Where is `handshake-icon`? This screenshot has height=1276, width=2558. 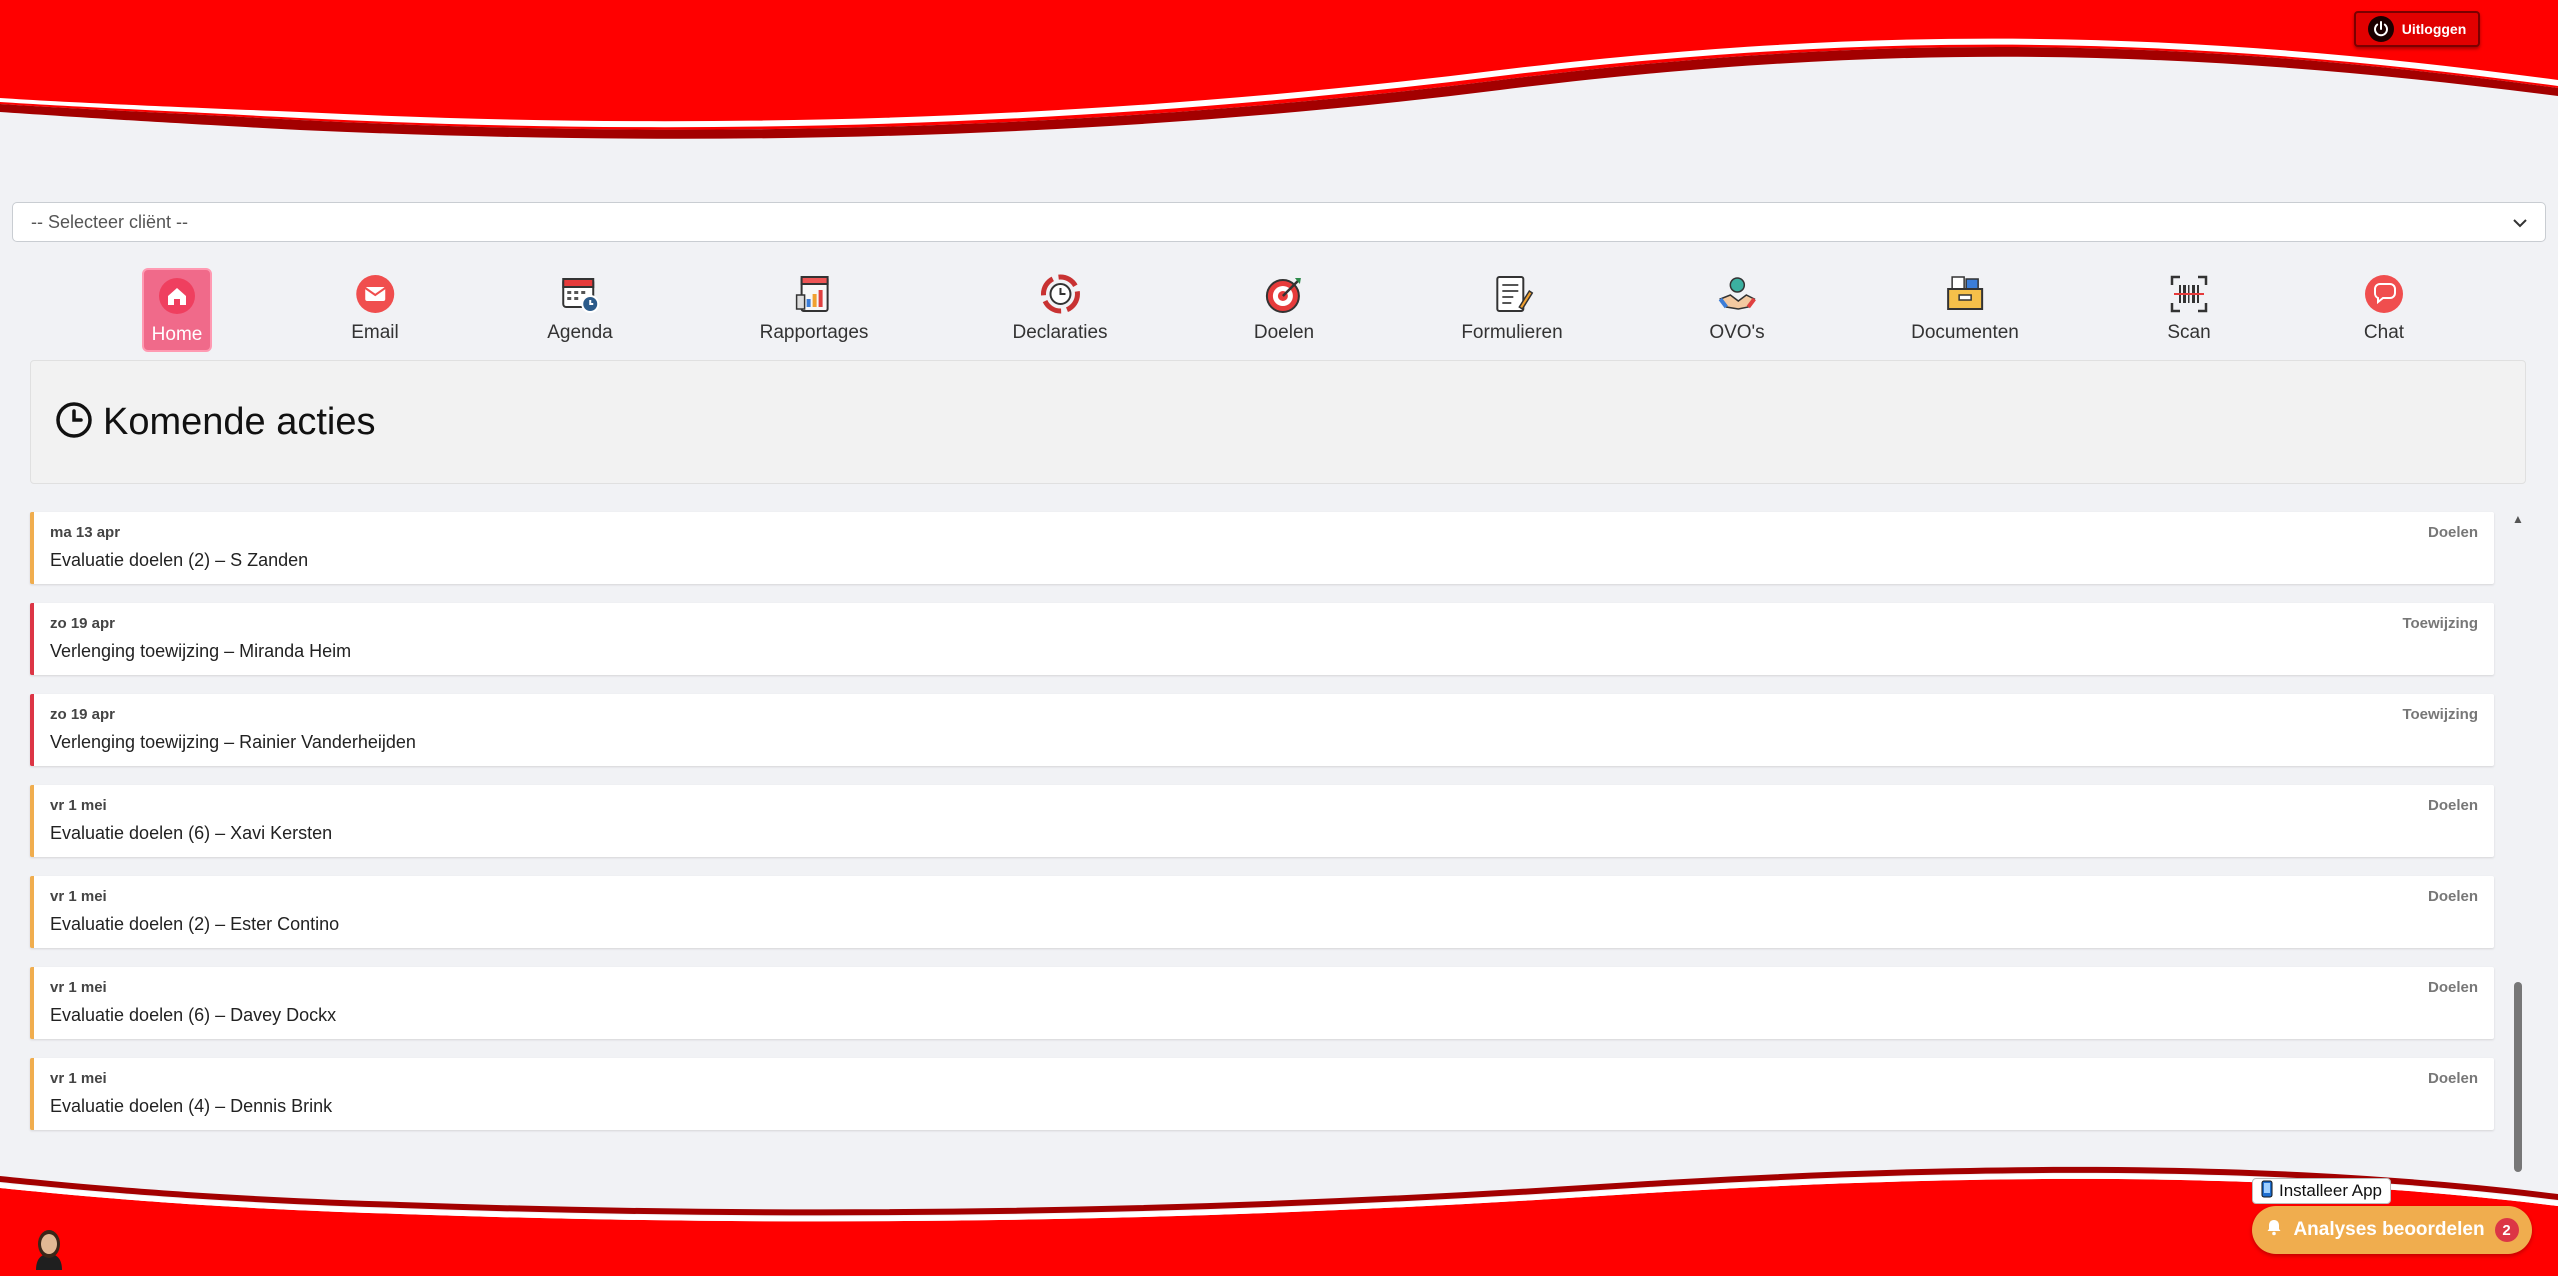 handshake-icon is located at coordinates (1737, 294).